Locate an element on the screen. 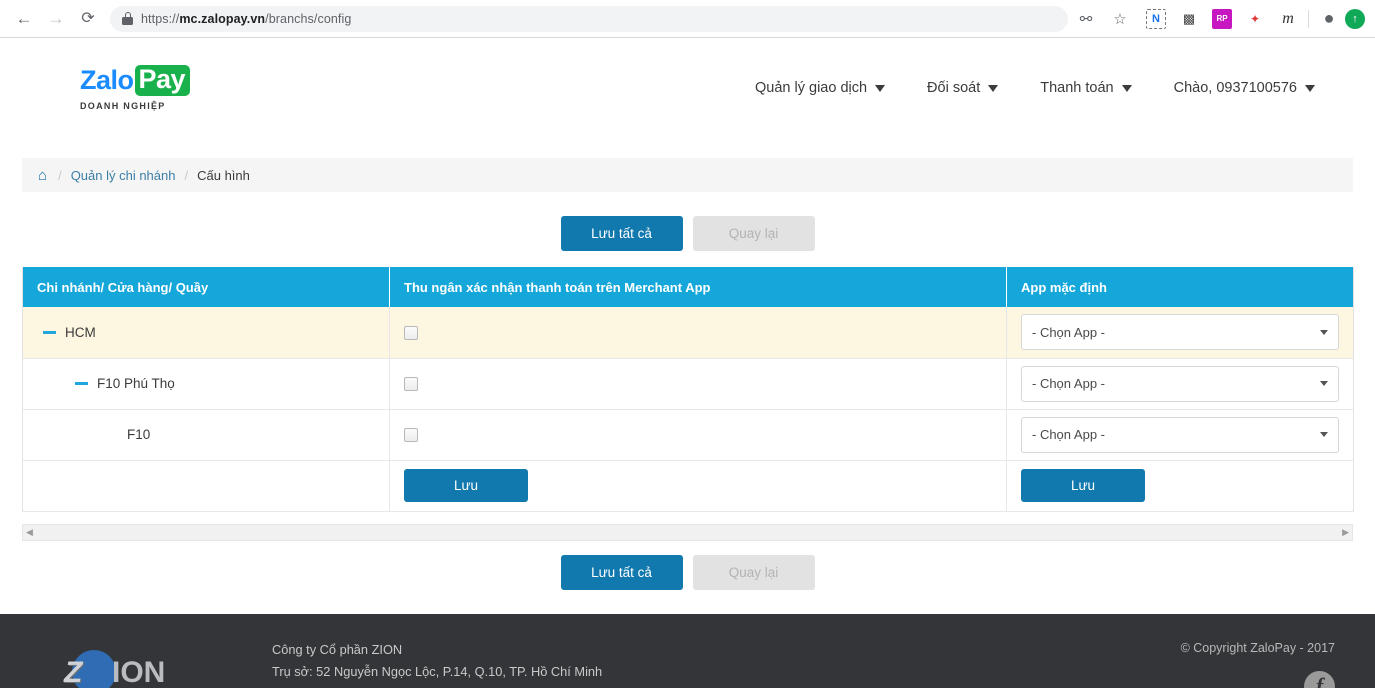 The image size is (1375, 688). nav-item-doi-soat: Đối soát is located at coordinates (963, 88).